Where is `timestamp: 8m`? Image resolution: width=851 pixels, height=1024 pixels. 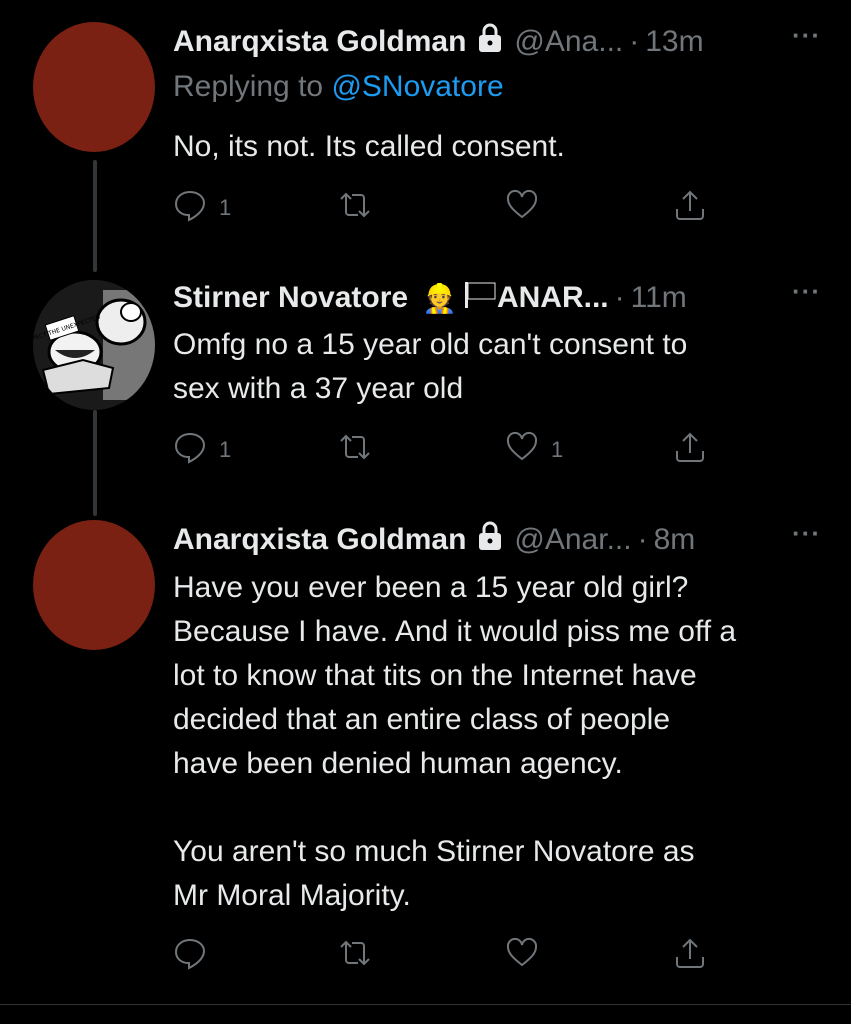
timestamp: 8m is located at coordinates (675, 540).